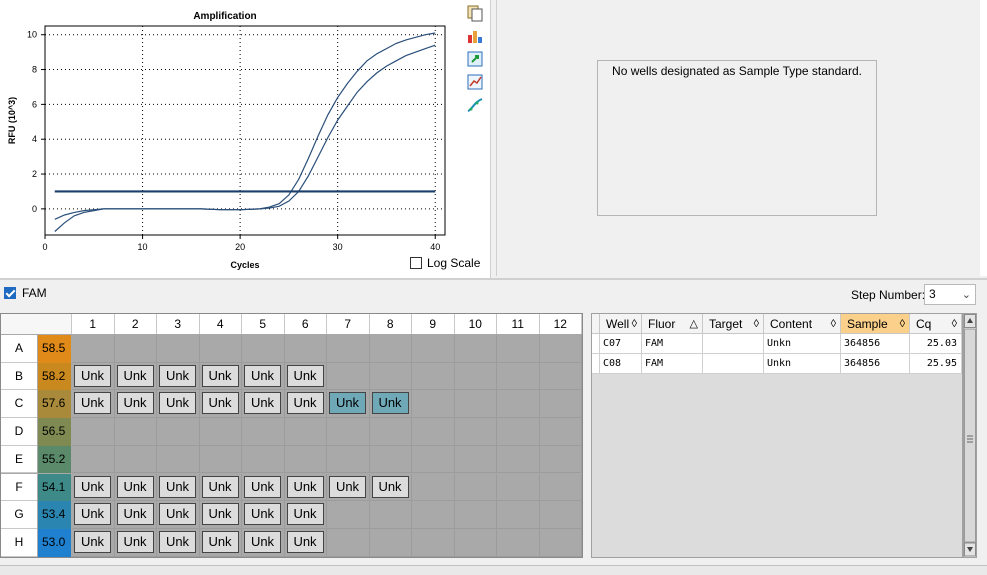 This screenshot has width=987, height=575. Describe the element at coordinates (25, 293) in the screenshot. I see `fluor-selector: FAM` at that location.